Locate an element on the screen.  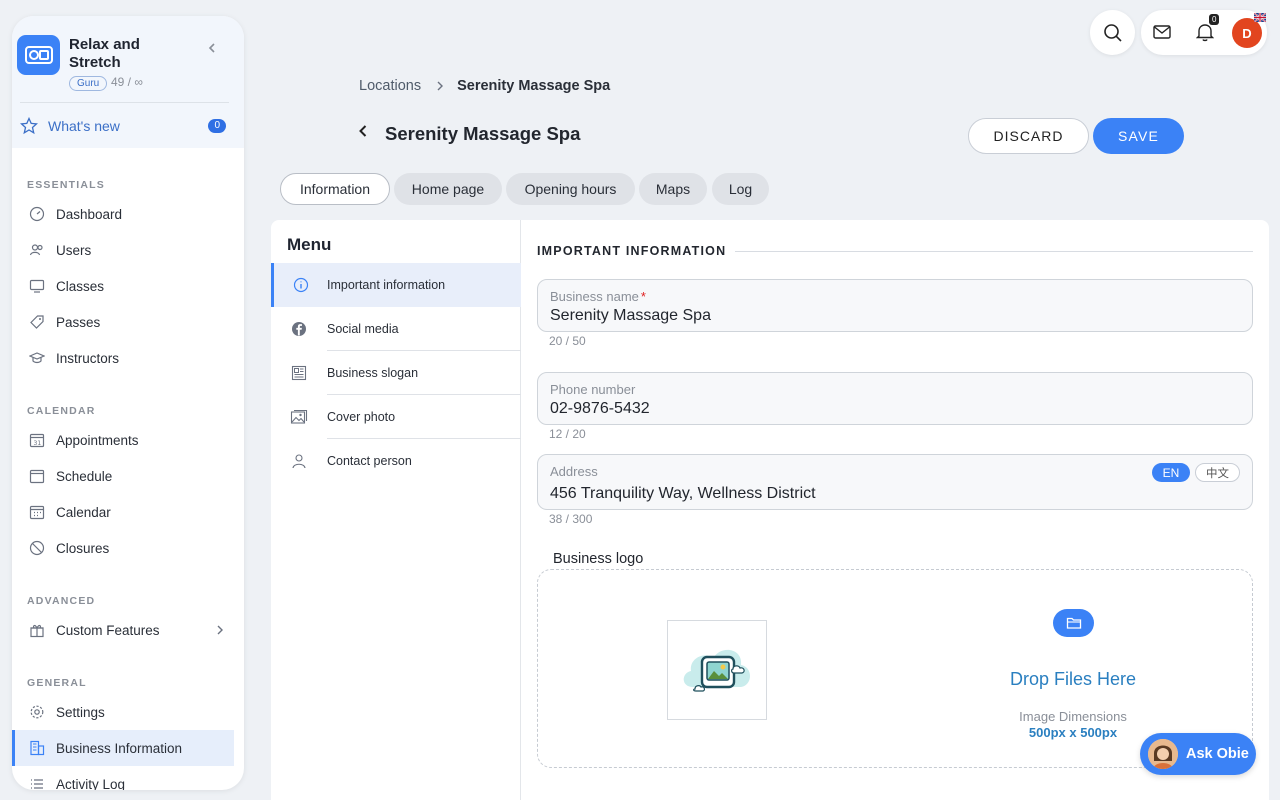
breadcrumb: Locations Serenity Massage Spa is located at coordinates (484, 86).